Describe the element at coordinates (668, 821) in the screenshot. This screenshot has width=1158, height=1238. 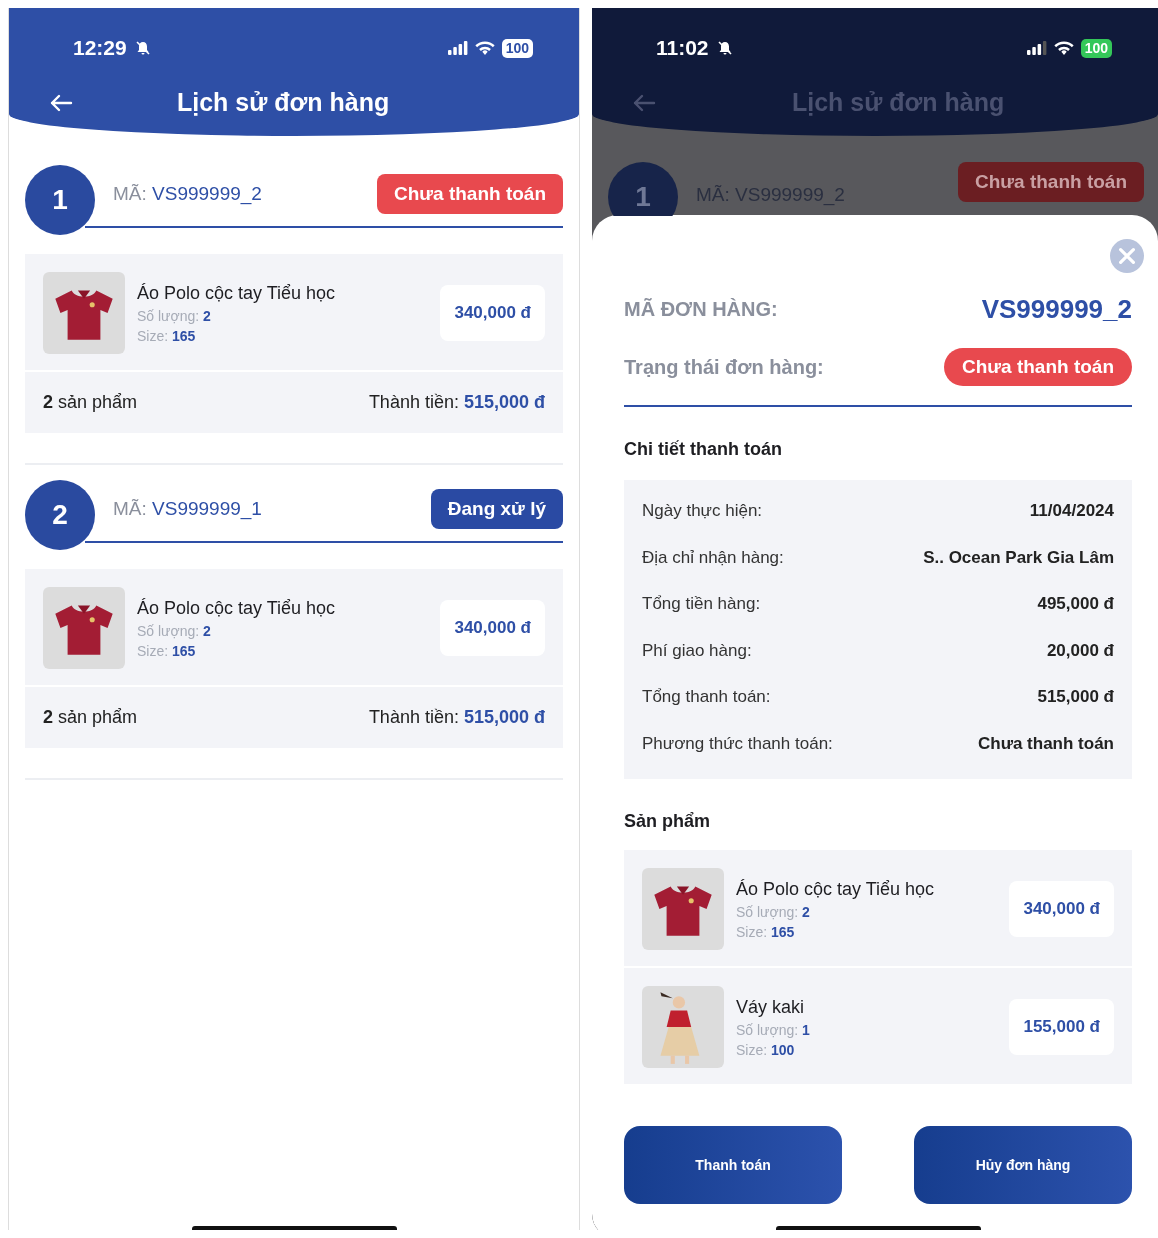
I see `section-title: Sản phẩm` at that location.